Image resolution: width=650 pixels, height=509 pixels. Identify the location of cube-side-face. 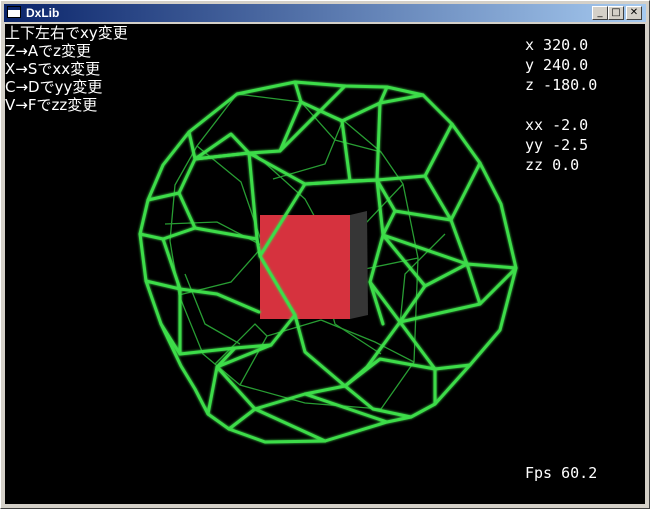
(359, 265).